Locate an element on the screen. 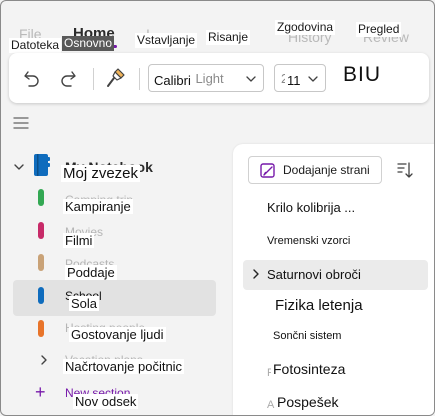  add-page-icon is located at coordinates (267, 170).